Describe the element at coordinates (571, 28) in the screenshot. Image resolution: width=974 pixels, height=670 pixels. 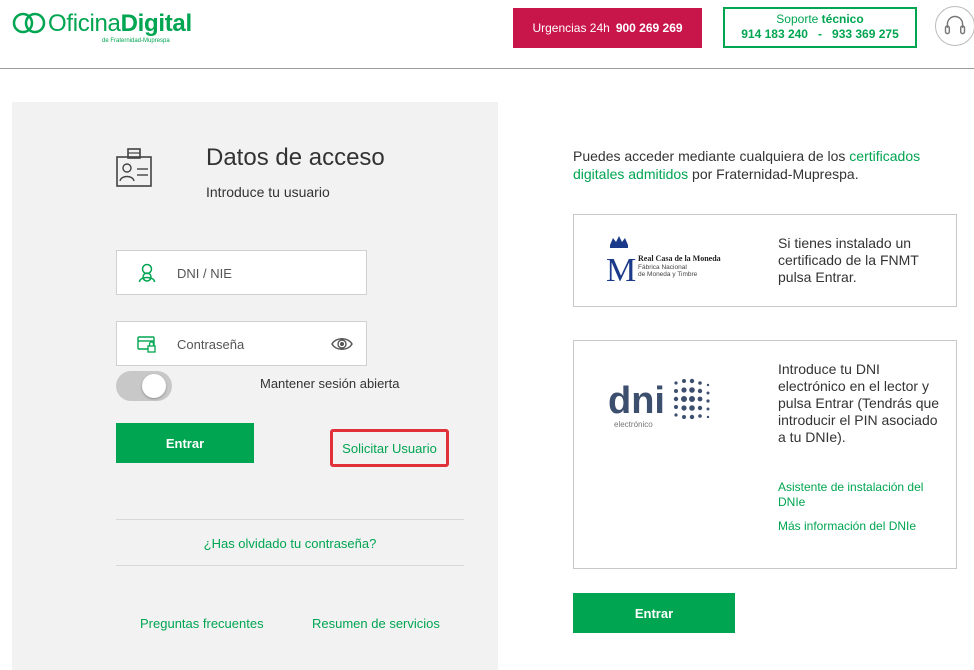
I see `urgencias-label: Urgencias 24h` at that location.